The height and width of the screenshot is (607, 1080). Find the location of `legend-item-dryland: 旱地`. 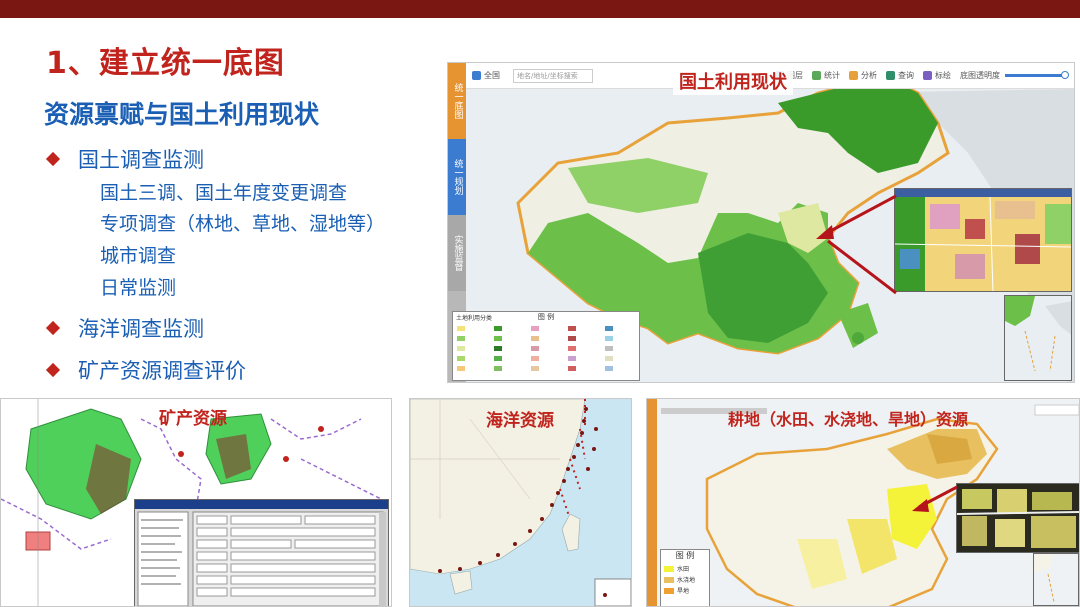

legend-item-dryland: 旱地 is located at coordinates (686, 590).